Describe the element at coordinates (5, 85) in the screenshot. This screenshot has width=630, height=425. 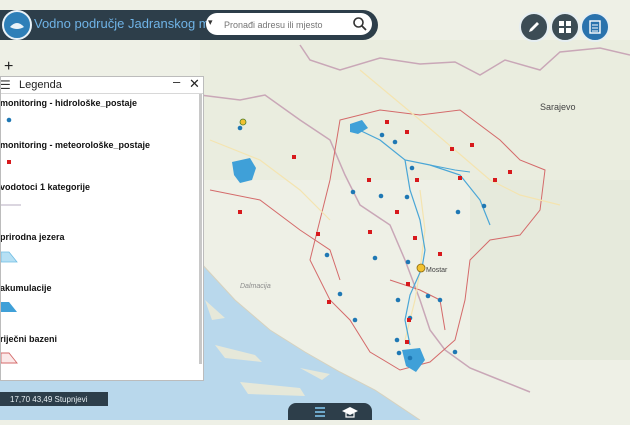
I see `hamburger-icon: ☰` at that location.